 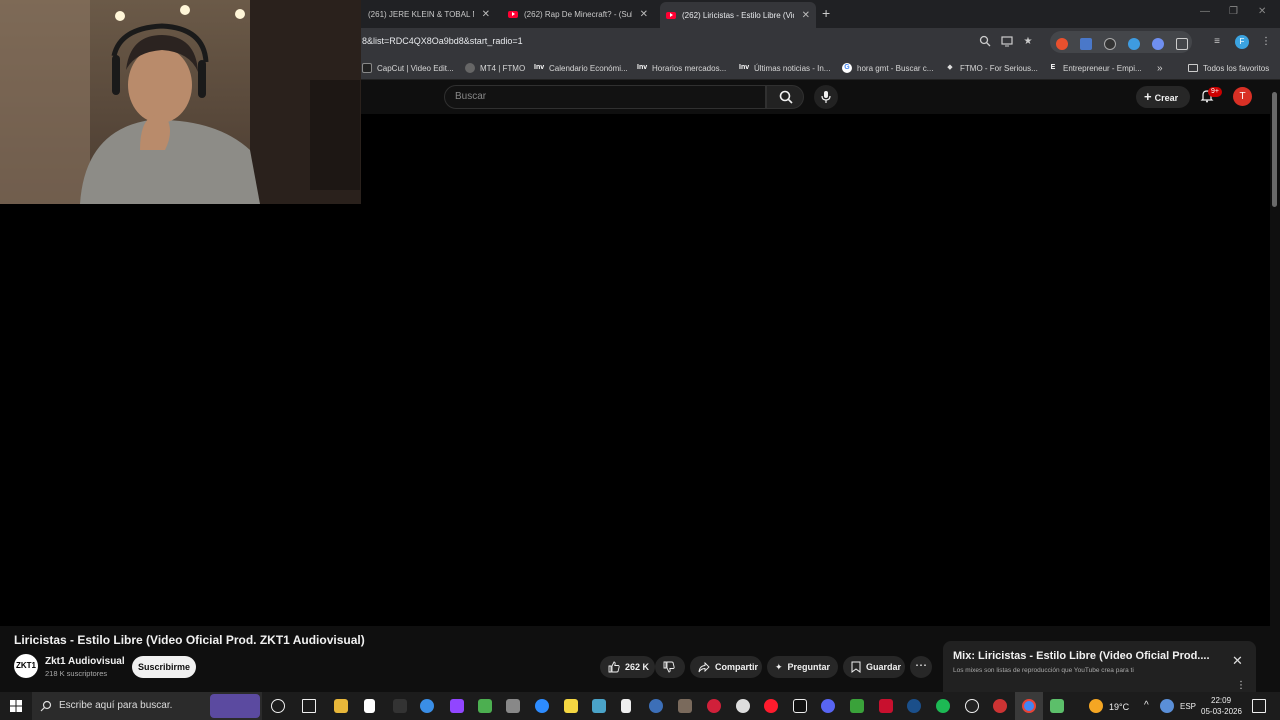 I want to click on task-view-icon, so click(x=309, y=706).